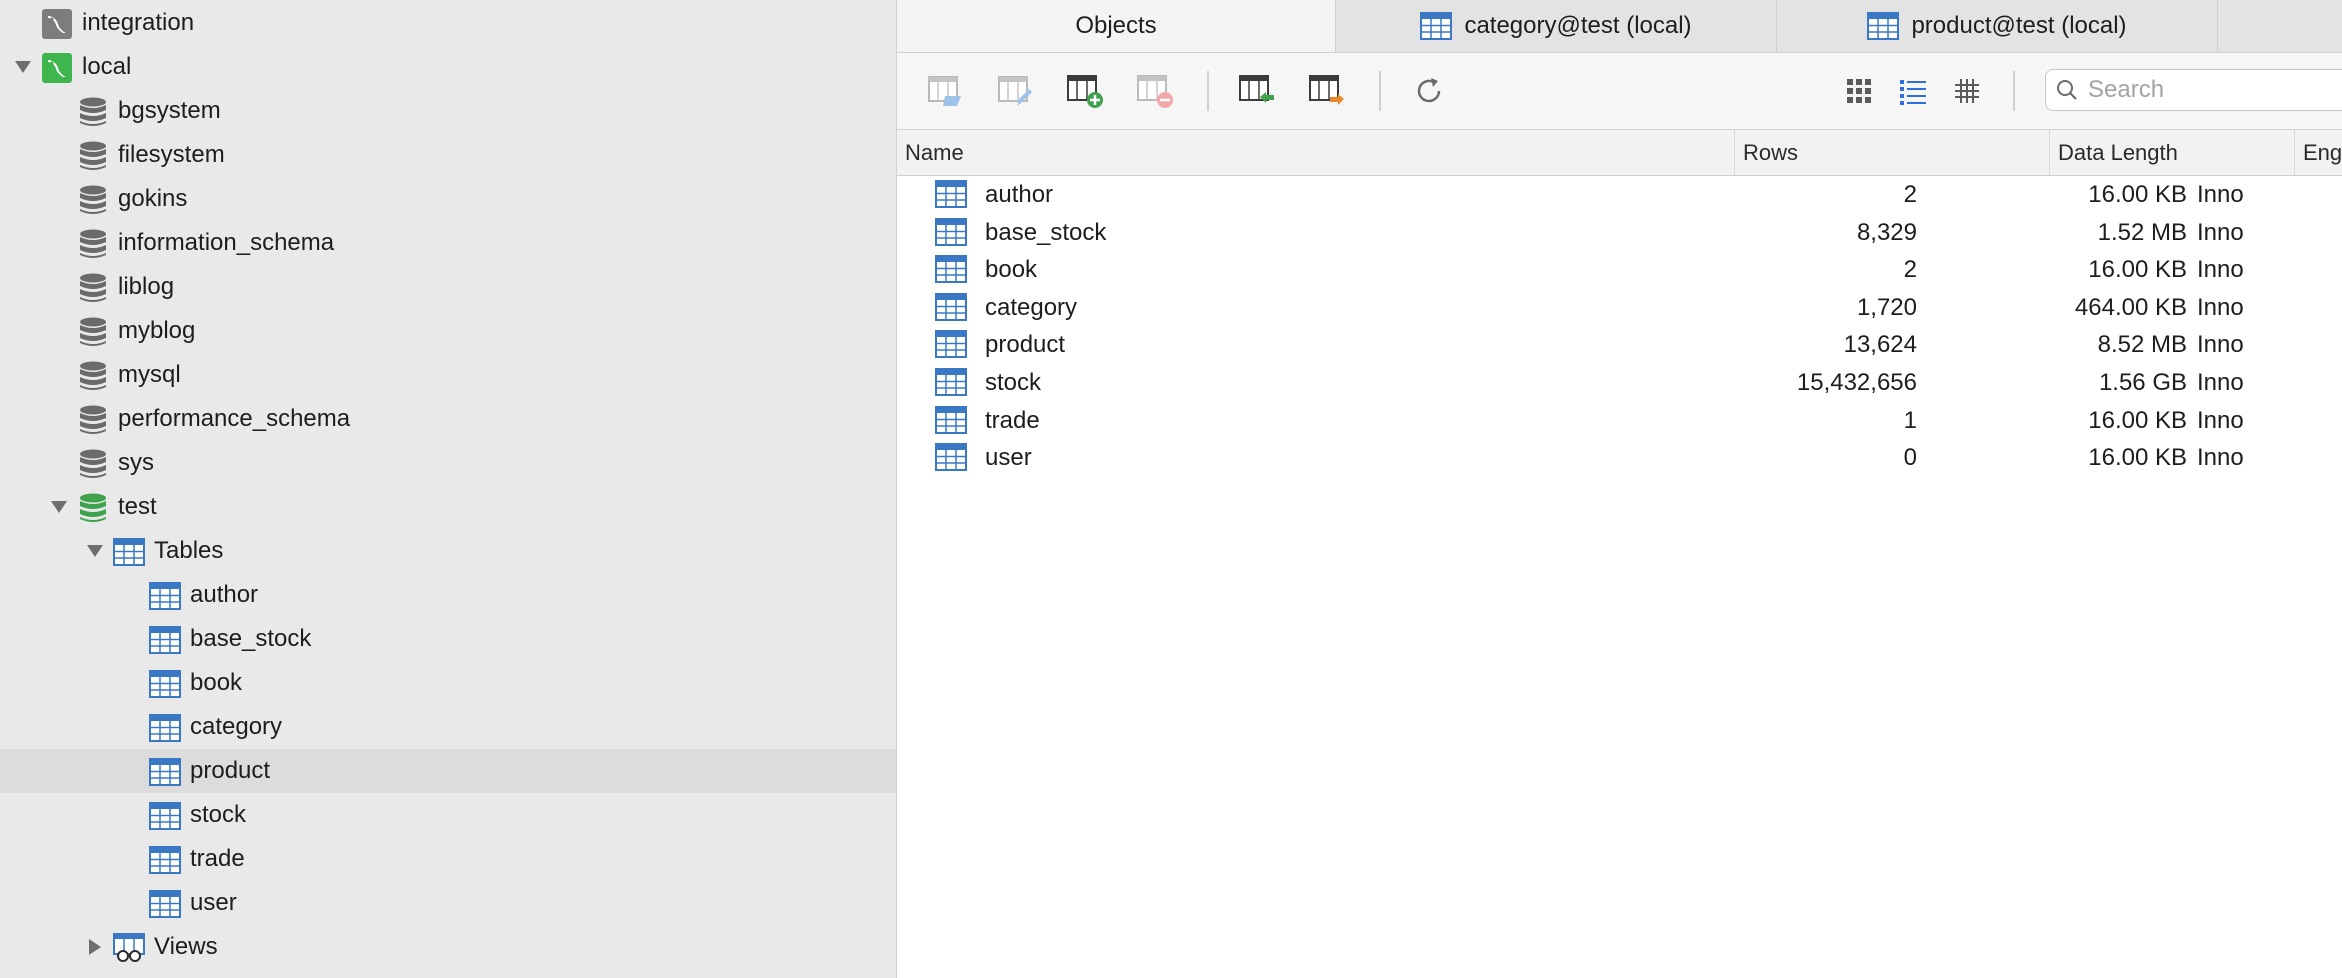 Image resolution: width=2342 pixels, height=978 pixels. Describe the element at coordinates (129, 948) in the screenshot. I see `views-icon` at that location.